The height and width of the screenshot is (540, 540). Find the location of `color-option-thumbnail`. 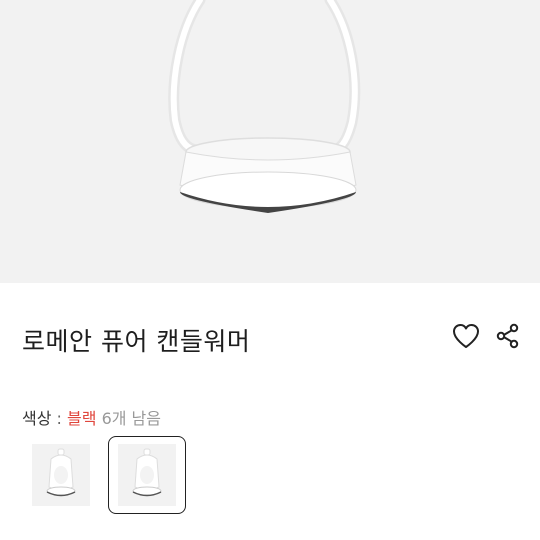

color-option-thumbnail is located at coordinates (61, 475).